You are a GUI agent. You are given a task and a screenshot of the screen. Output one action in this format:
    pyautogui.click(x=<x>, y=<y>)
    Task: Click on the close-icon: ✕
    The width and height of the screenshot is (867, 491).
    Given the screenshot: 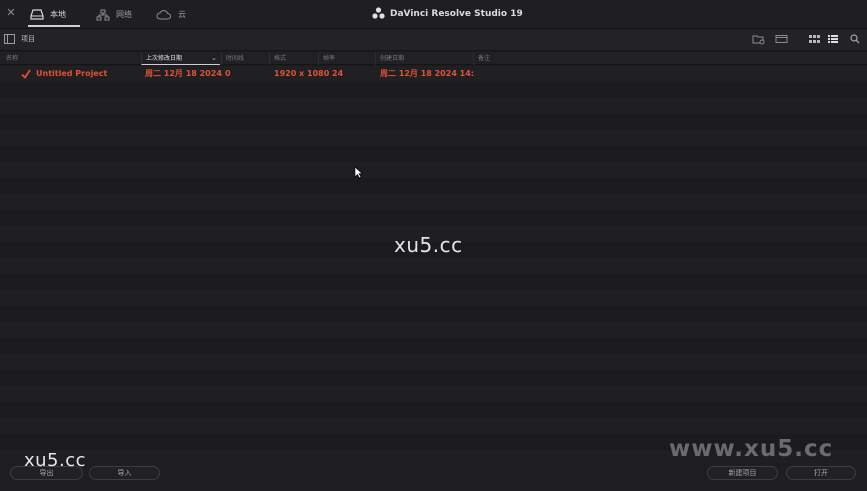 What is the action you would take?
    pyautogui.click(x=11, y=13)
    